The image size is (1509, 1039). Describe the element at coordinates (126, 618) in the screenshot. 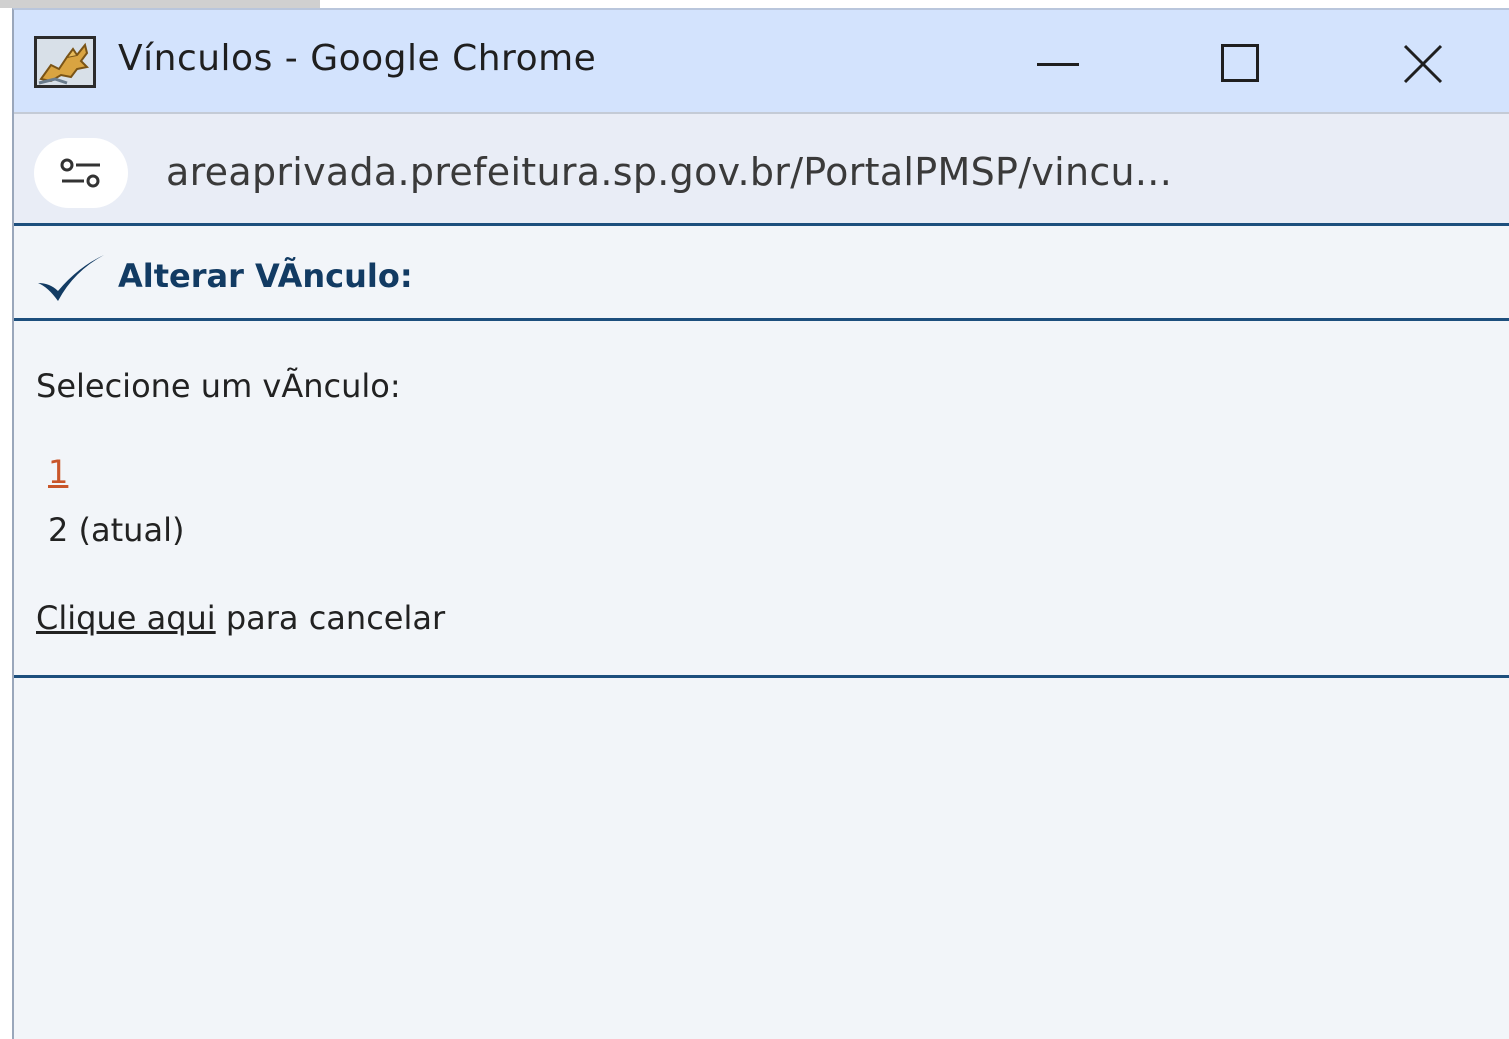

I see `cancel-link: Clique aqui` at that location.